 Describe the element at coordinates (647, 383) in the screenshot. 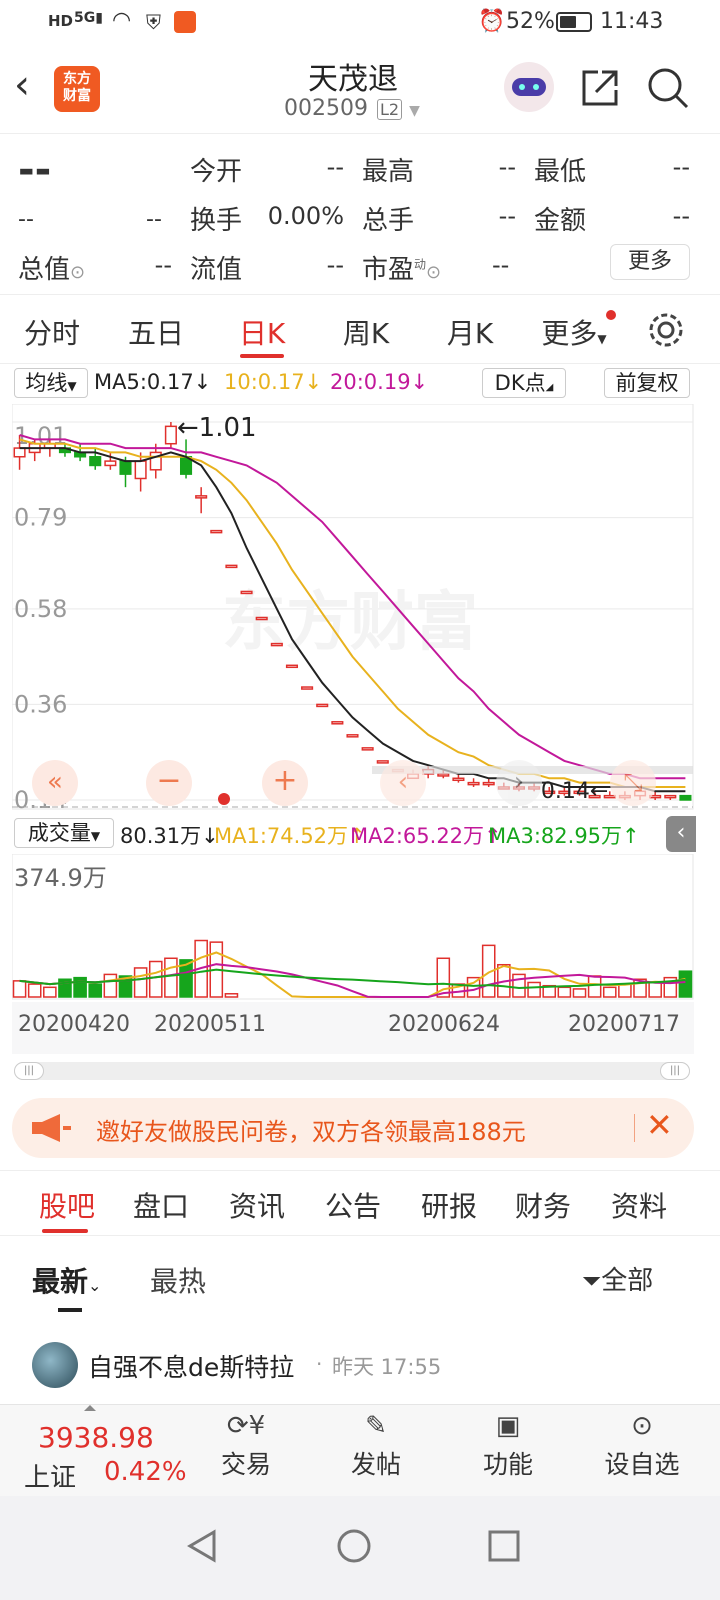

I see `price-adjust-button: 前复权` at that location.